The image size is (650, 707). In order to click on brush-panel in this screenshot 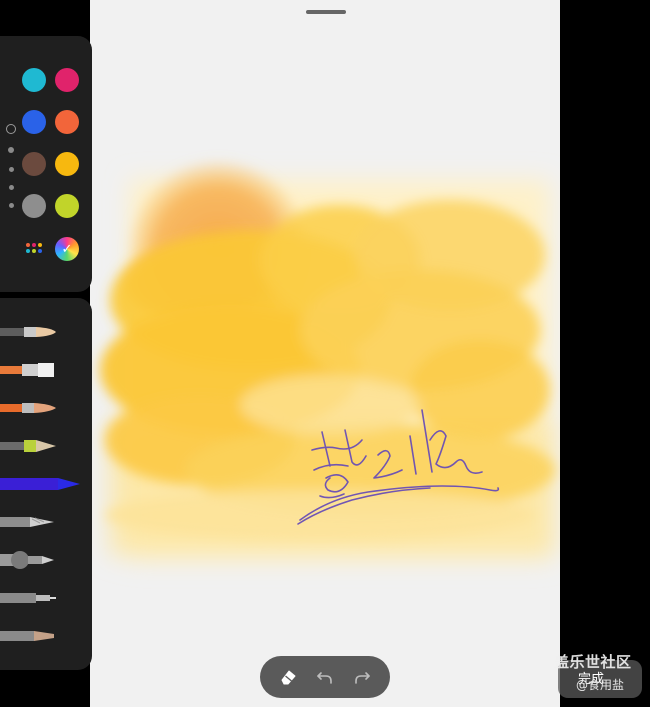, I will do `click(46, 484)`.